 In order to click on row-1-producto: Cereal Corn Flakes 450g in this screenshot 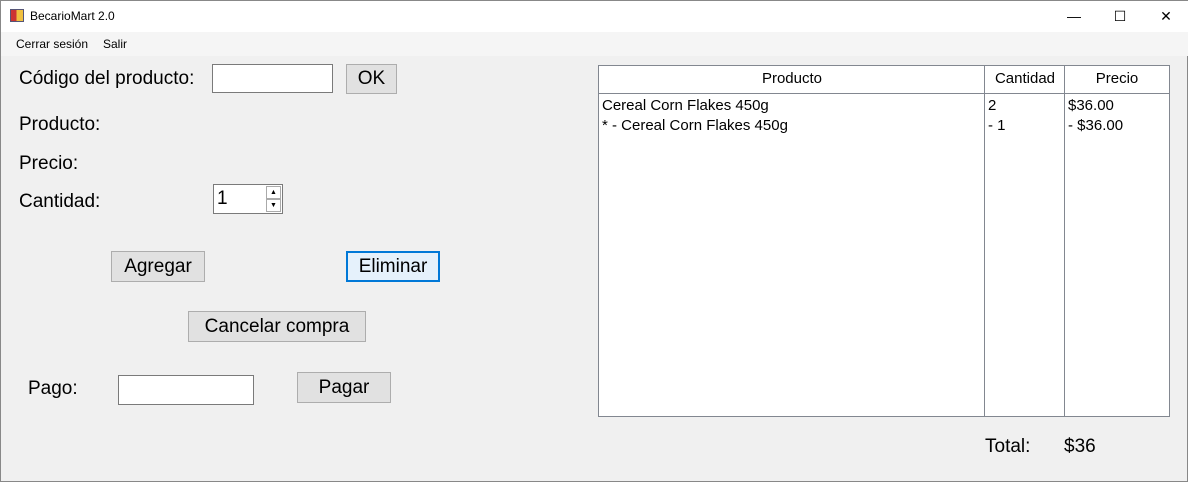, I will do `click(685, 105)`.